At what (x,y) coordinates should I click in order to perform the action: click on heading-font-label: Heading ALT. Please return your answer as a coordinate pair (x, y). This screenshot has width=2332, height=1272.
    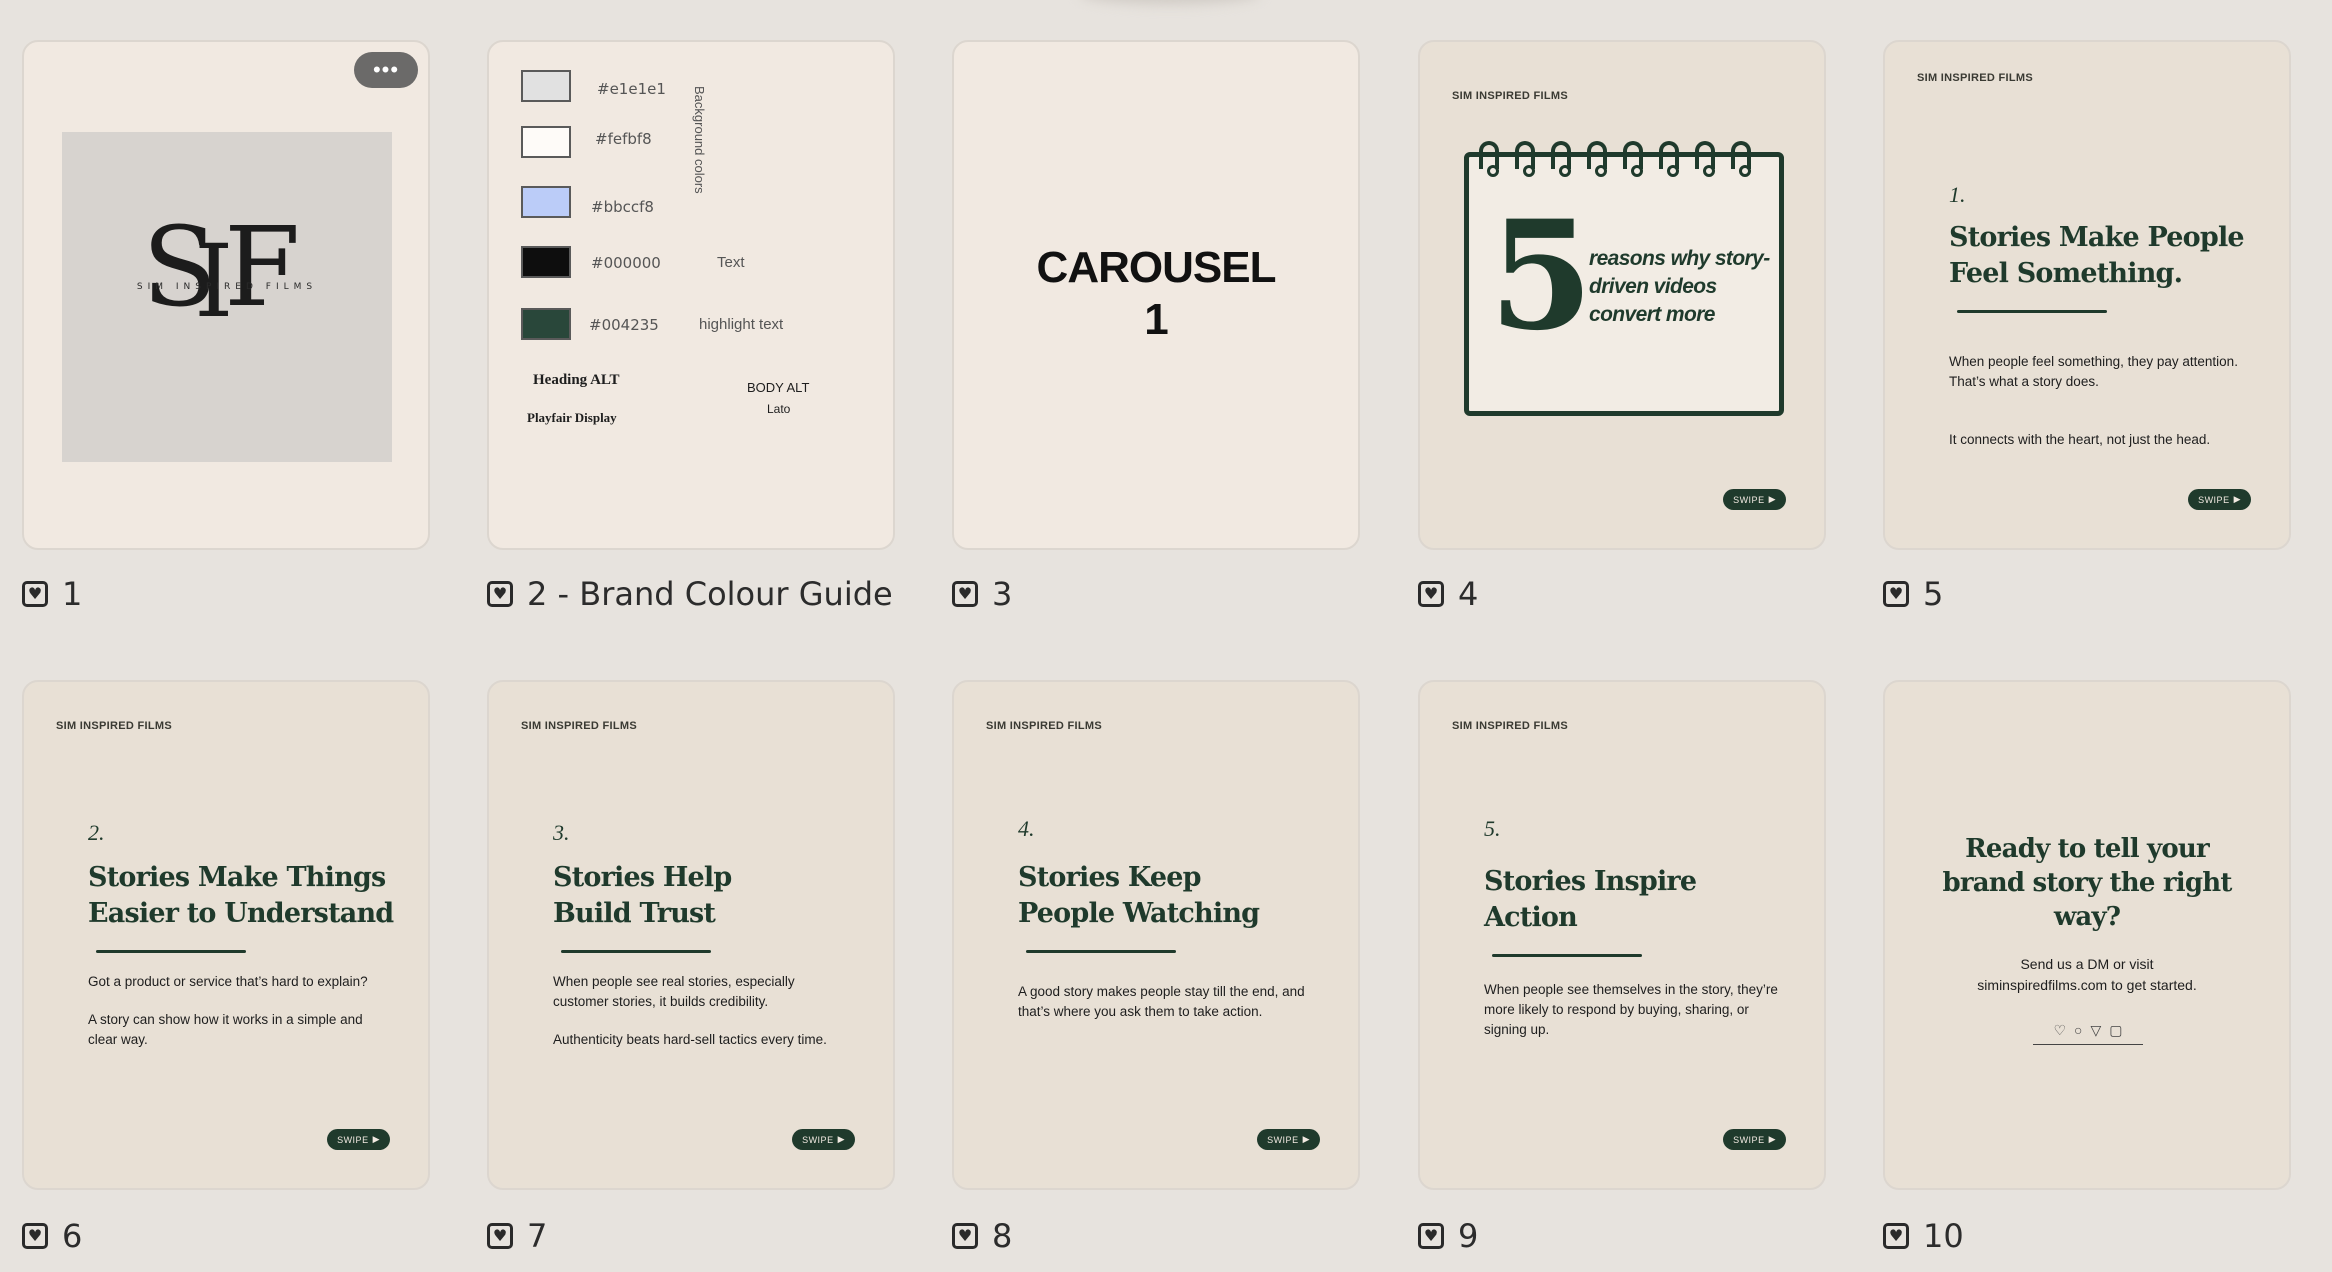
    Looking at the image, I should click on (576, 380).